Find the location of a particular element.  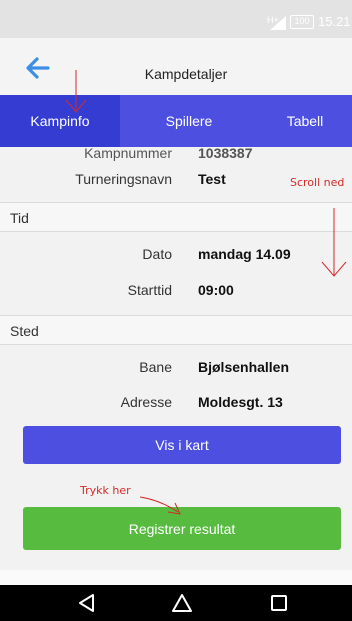

home-icon is located at coordinates (182, 603).